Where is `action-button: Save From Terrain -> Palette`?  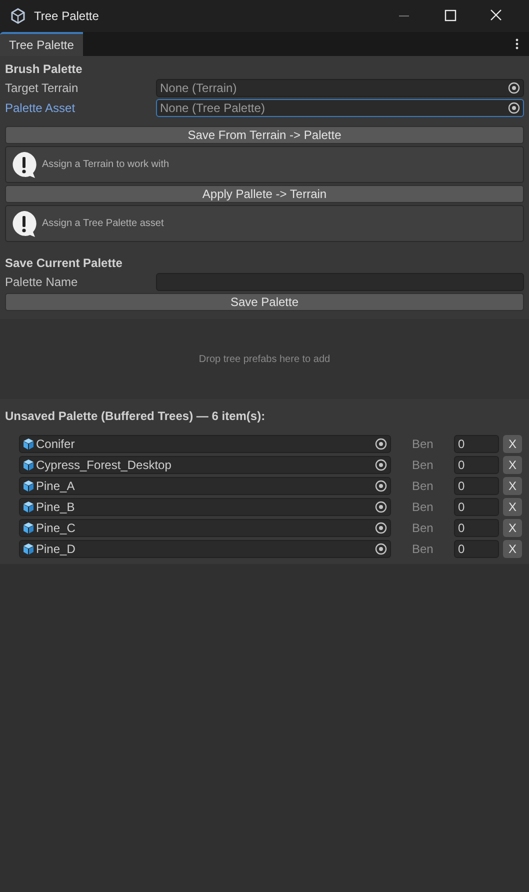 action-button: Save From Terrain -> Palette is located at coordinates (264, 135).